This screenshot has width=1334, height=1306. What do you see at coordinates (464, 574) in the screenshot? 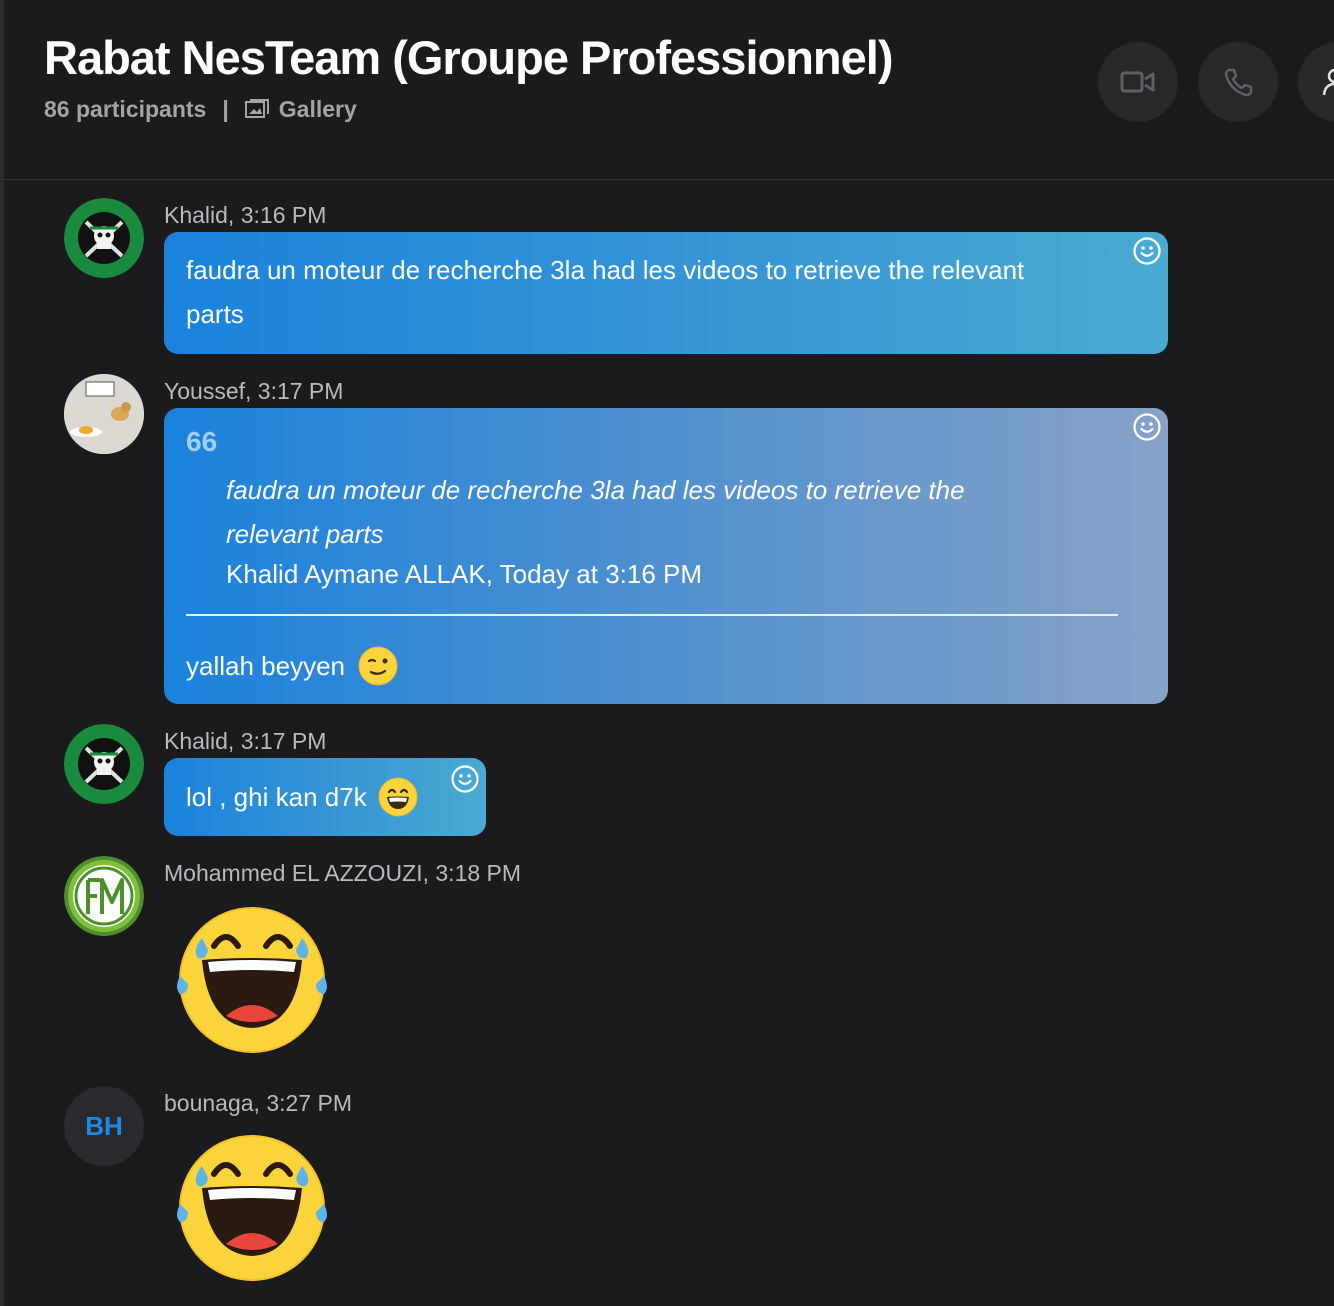
I see `quoted-author: Khalid Aymane ALLAK, Today at 3:16 PM` at bounding box center [464, 574].